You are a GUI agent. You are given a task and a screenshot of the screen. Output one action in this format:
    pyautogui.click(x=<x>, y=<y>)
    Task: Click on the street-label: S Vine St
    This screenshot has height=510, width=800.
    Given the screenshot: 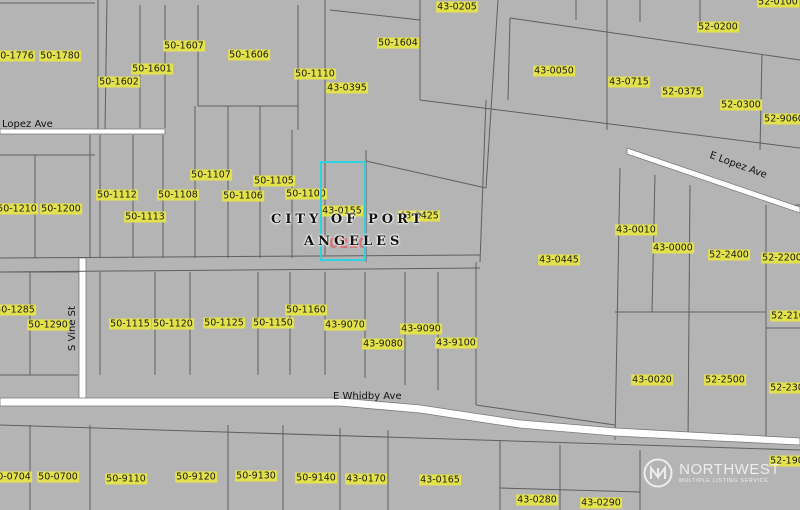 What is the action you would take?
    pyautogui.click(x=72, y=328)
    